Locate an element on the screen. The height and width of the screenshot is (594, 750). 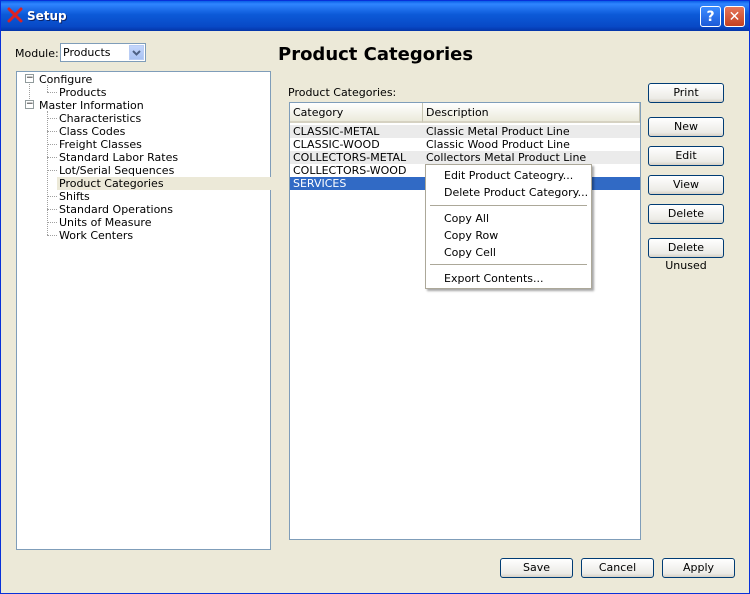
module-select: Products is located at coordinates (103, 52).